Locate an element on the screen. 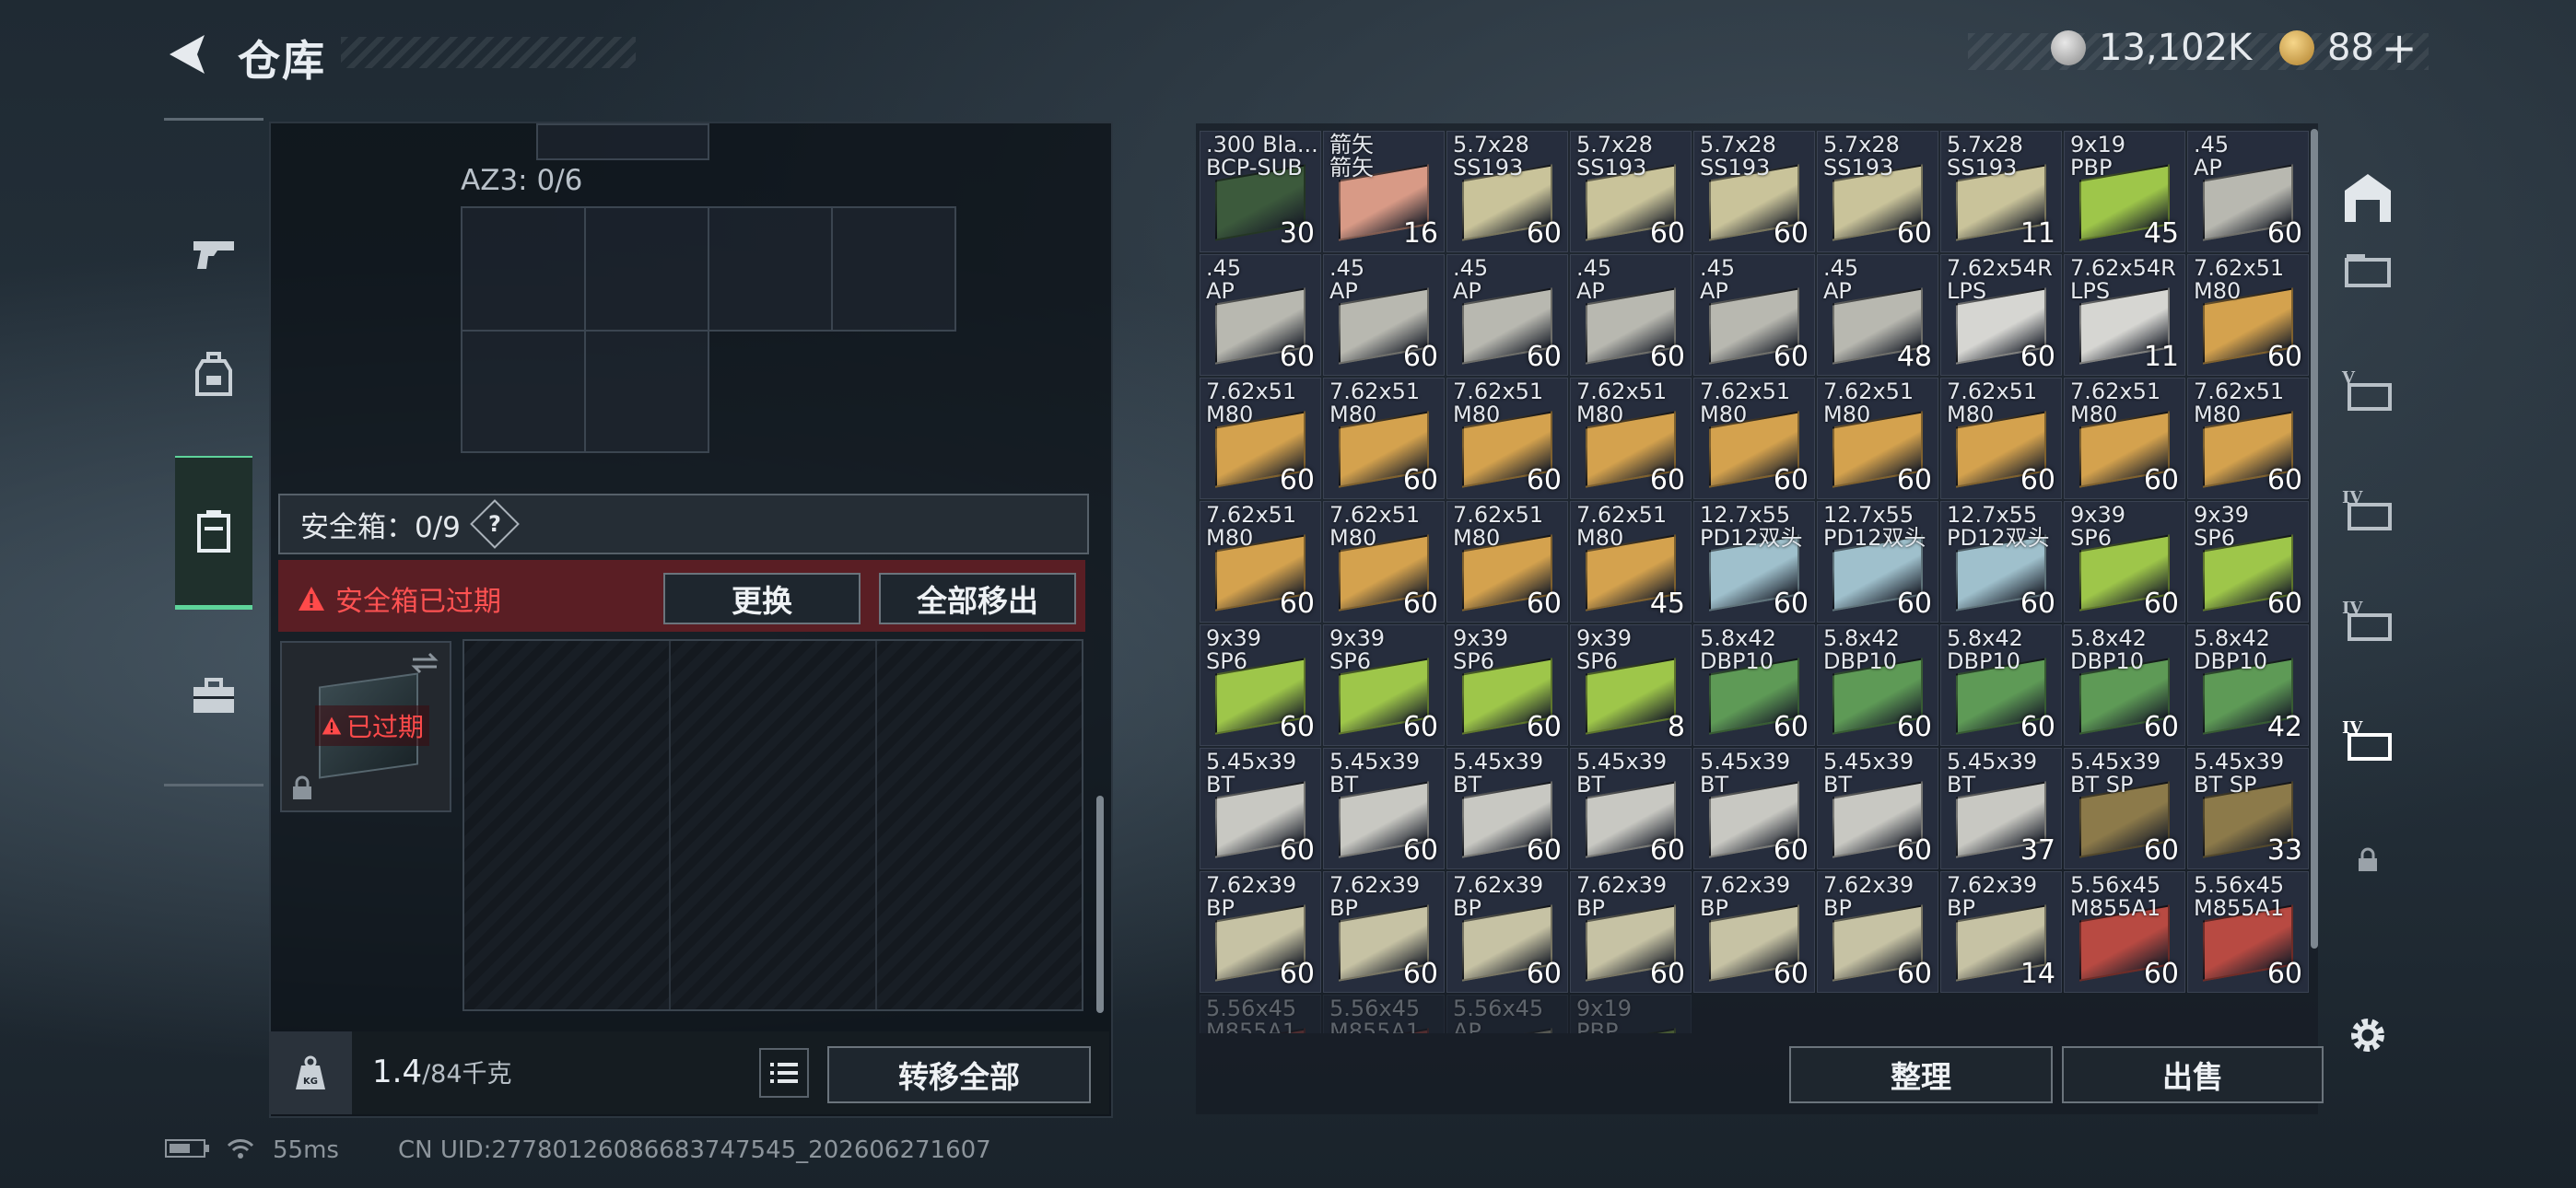 Image resolution: width=2576 pixels, height=1188 pixels. tab-stash-4c-active: IV is located at coordinates (2367, 740).